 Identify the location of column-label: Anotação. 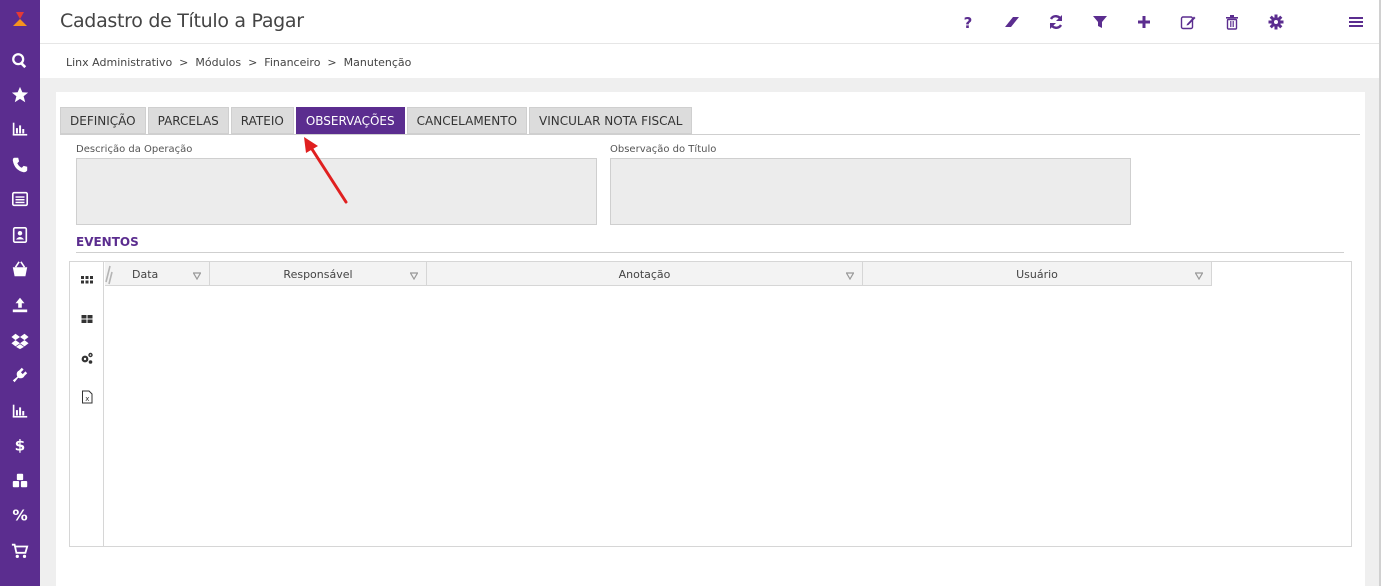
(644, 274).